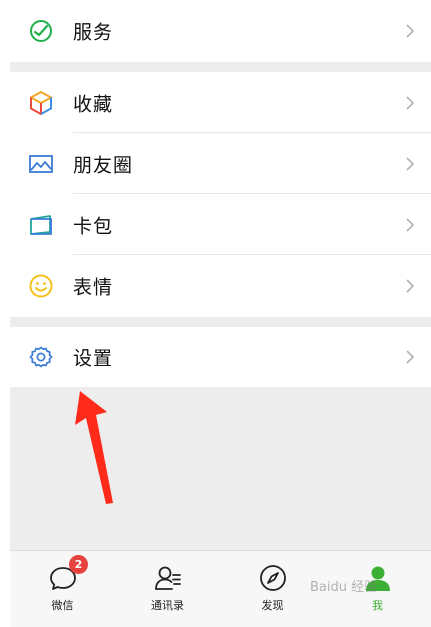 This screenshot has height=627, width=431. I want to click on tab-label: 微信, so click(62, 605).